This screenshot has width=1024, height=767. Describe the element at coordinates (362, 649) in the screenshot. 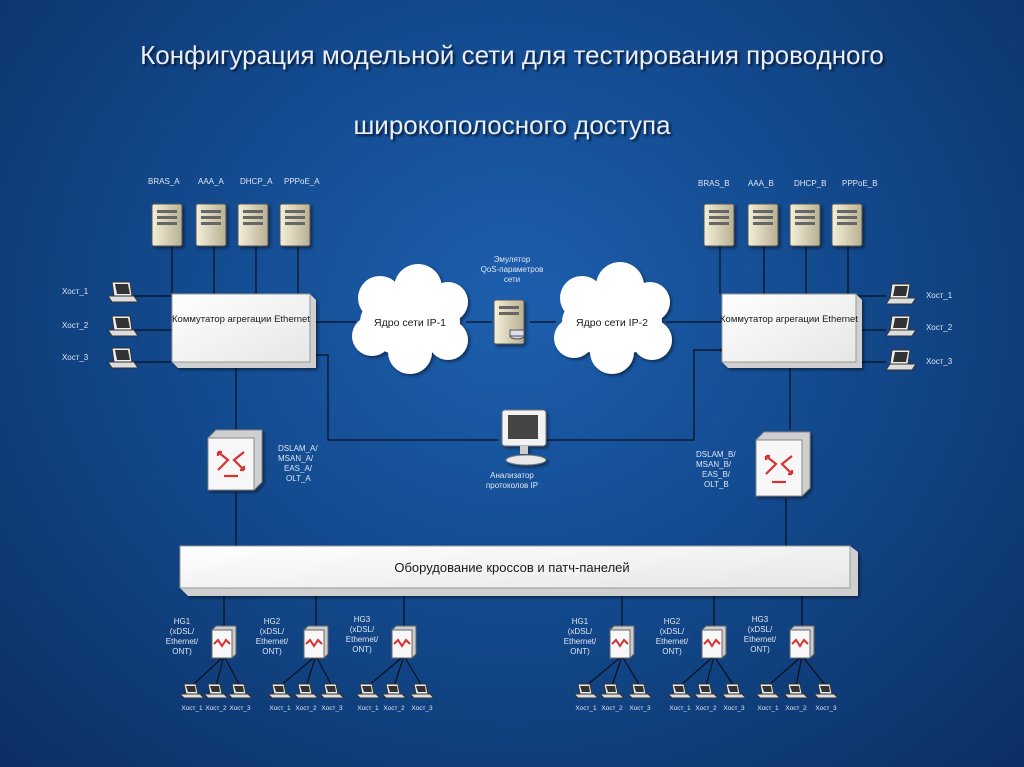

I see `hg-3a-line-4: ONT)` at that location.